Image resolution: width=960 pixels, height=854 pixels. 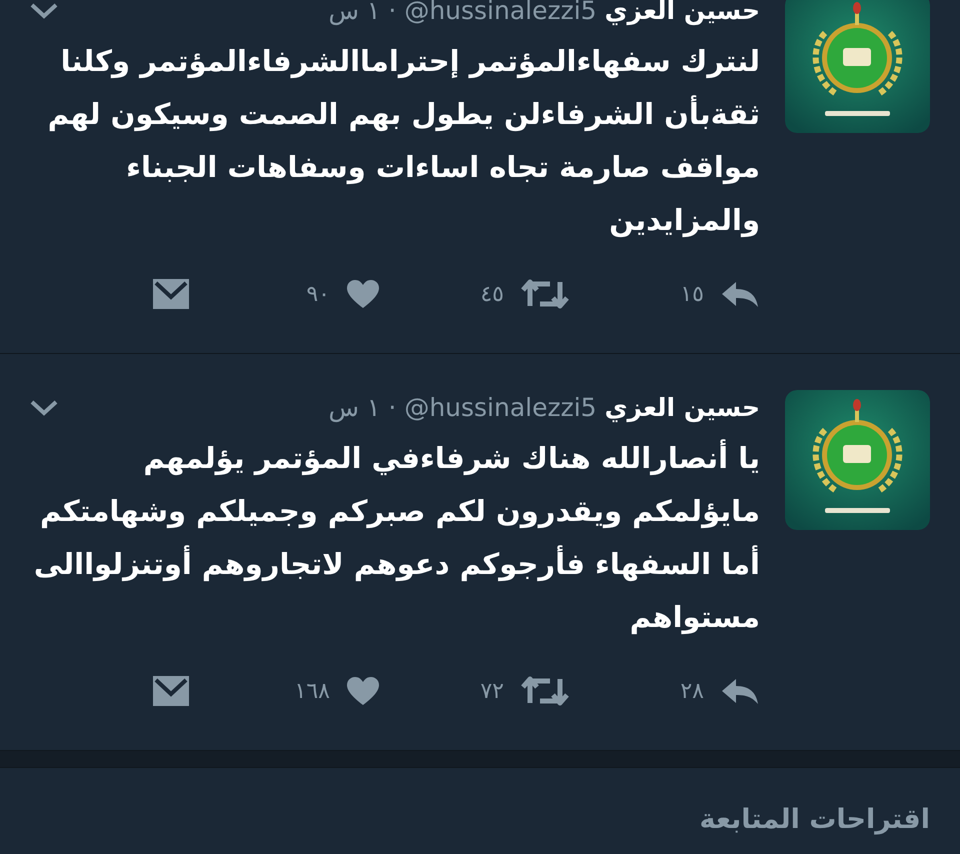 What do you see at coordinates (492, 294) in the screenshot?
I see `retweet-count: ٤٥` at bounding box center [492, 294].